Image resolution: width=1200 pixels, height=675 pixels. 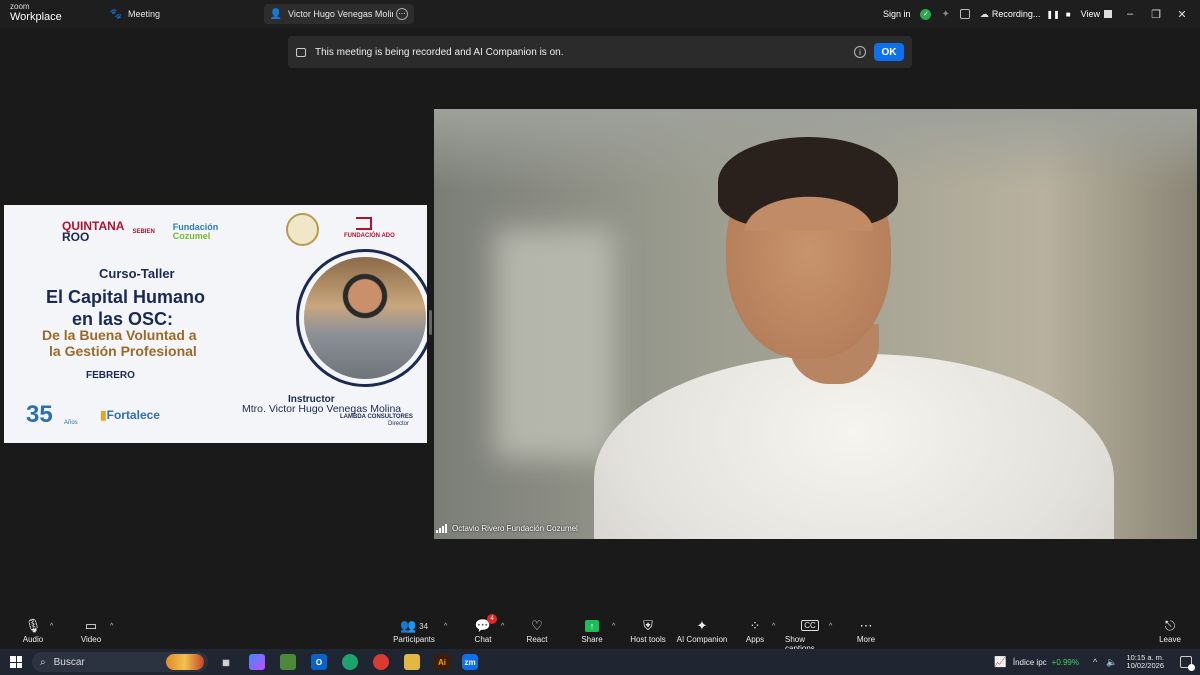 What do you see at coordinates (810, 635) in the screenshot?
I see `show-captions-button: CC Show captions` at bounding box center [810, 635].